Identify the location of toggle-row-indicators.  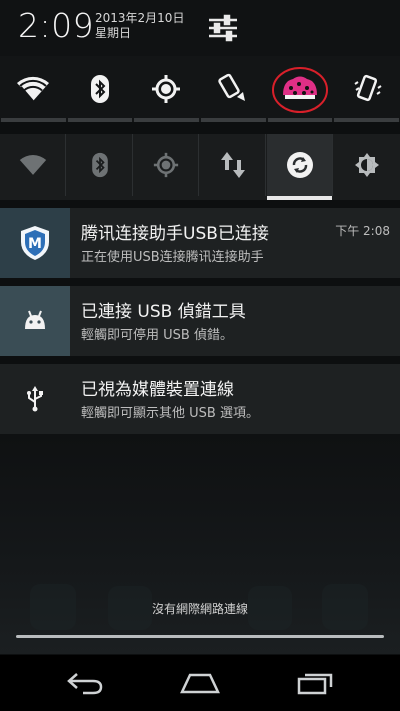
(200, 120).